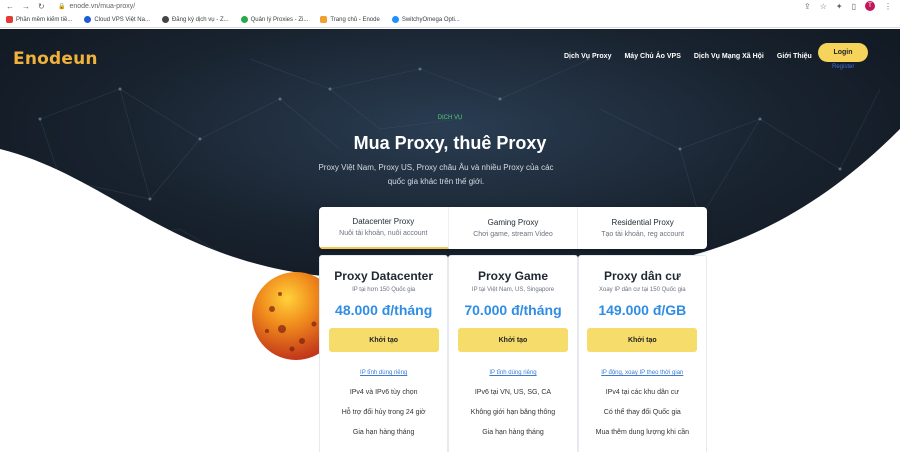 This screenshot has height=452, width=900. What do you see at coordinates (823, 6) in the screenshot?
I see `star-icon: ☆` at bounding box center [823, 6].